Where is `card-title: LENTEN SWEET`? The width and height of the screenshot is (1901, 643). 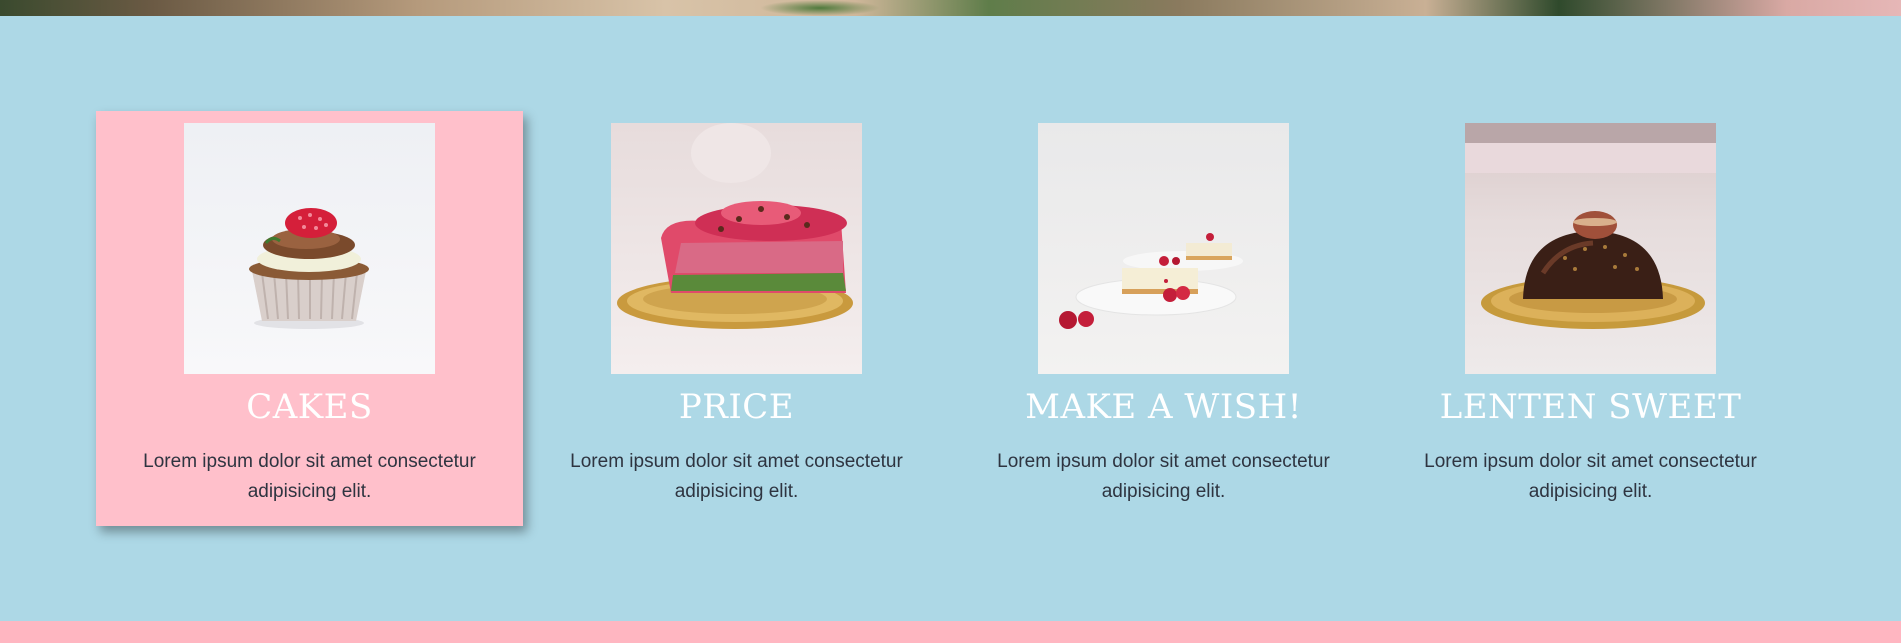 card-title: LENTEN SWEET is located at coordinates (1590, 407).